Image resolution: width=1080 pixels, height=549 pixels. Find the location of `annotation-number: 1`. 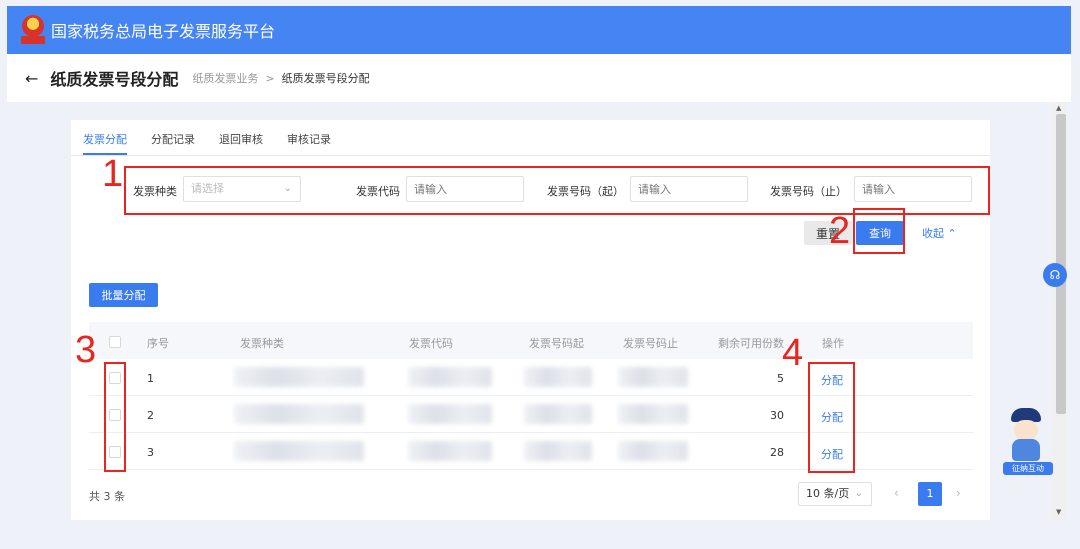

annotation-number: 1 is located at coordinates (113, 174).